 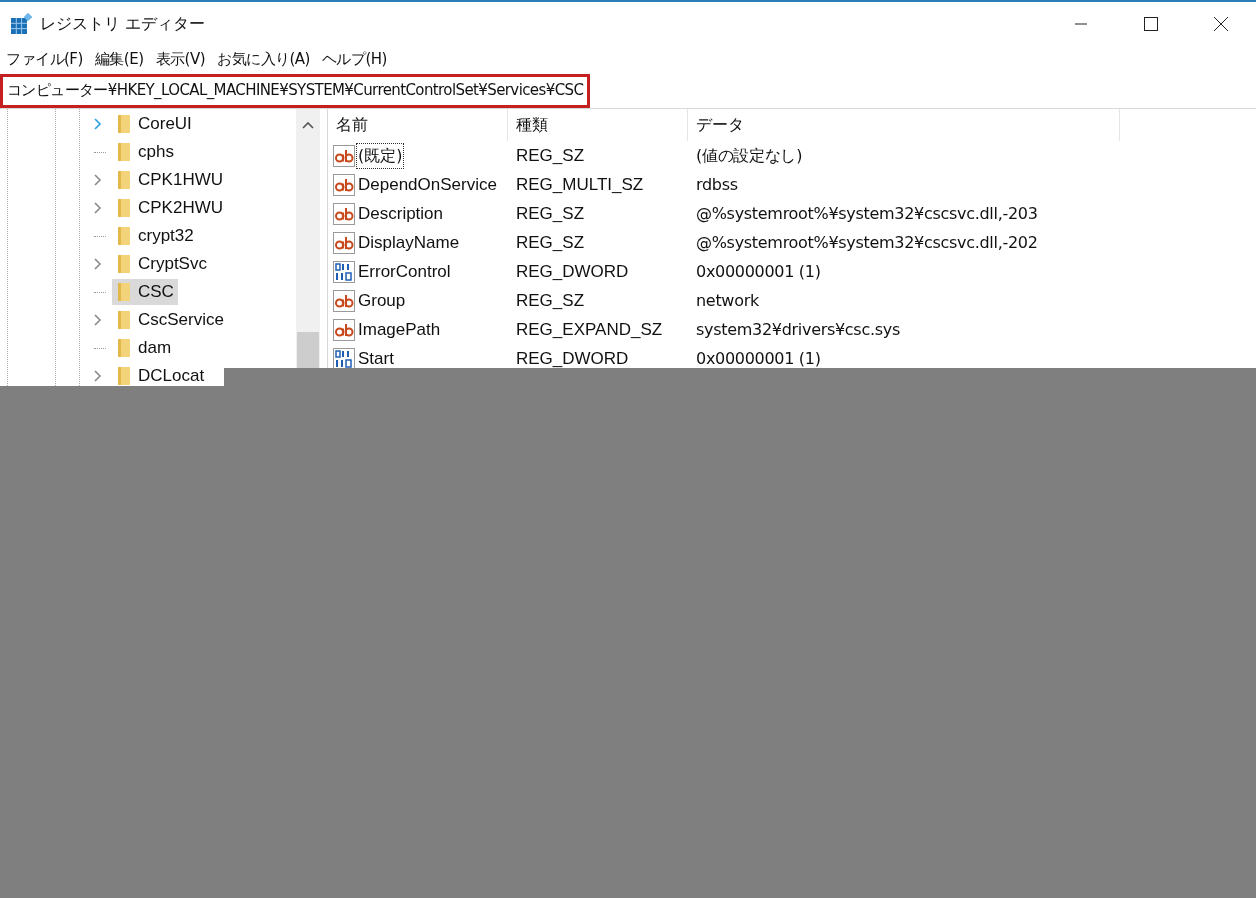 What do you see at coordinates (145, 292) in the screenshot?
I see `tree-item: CSC` at bounding box center [145, 292].